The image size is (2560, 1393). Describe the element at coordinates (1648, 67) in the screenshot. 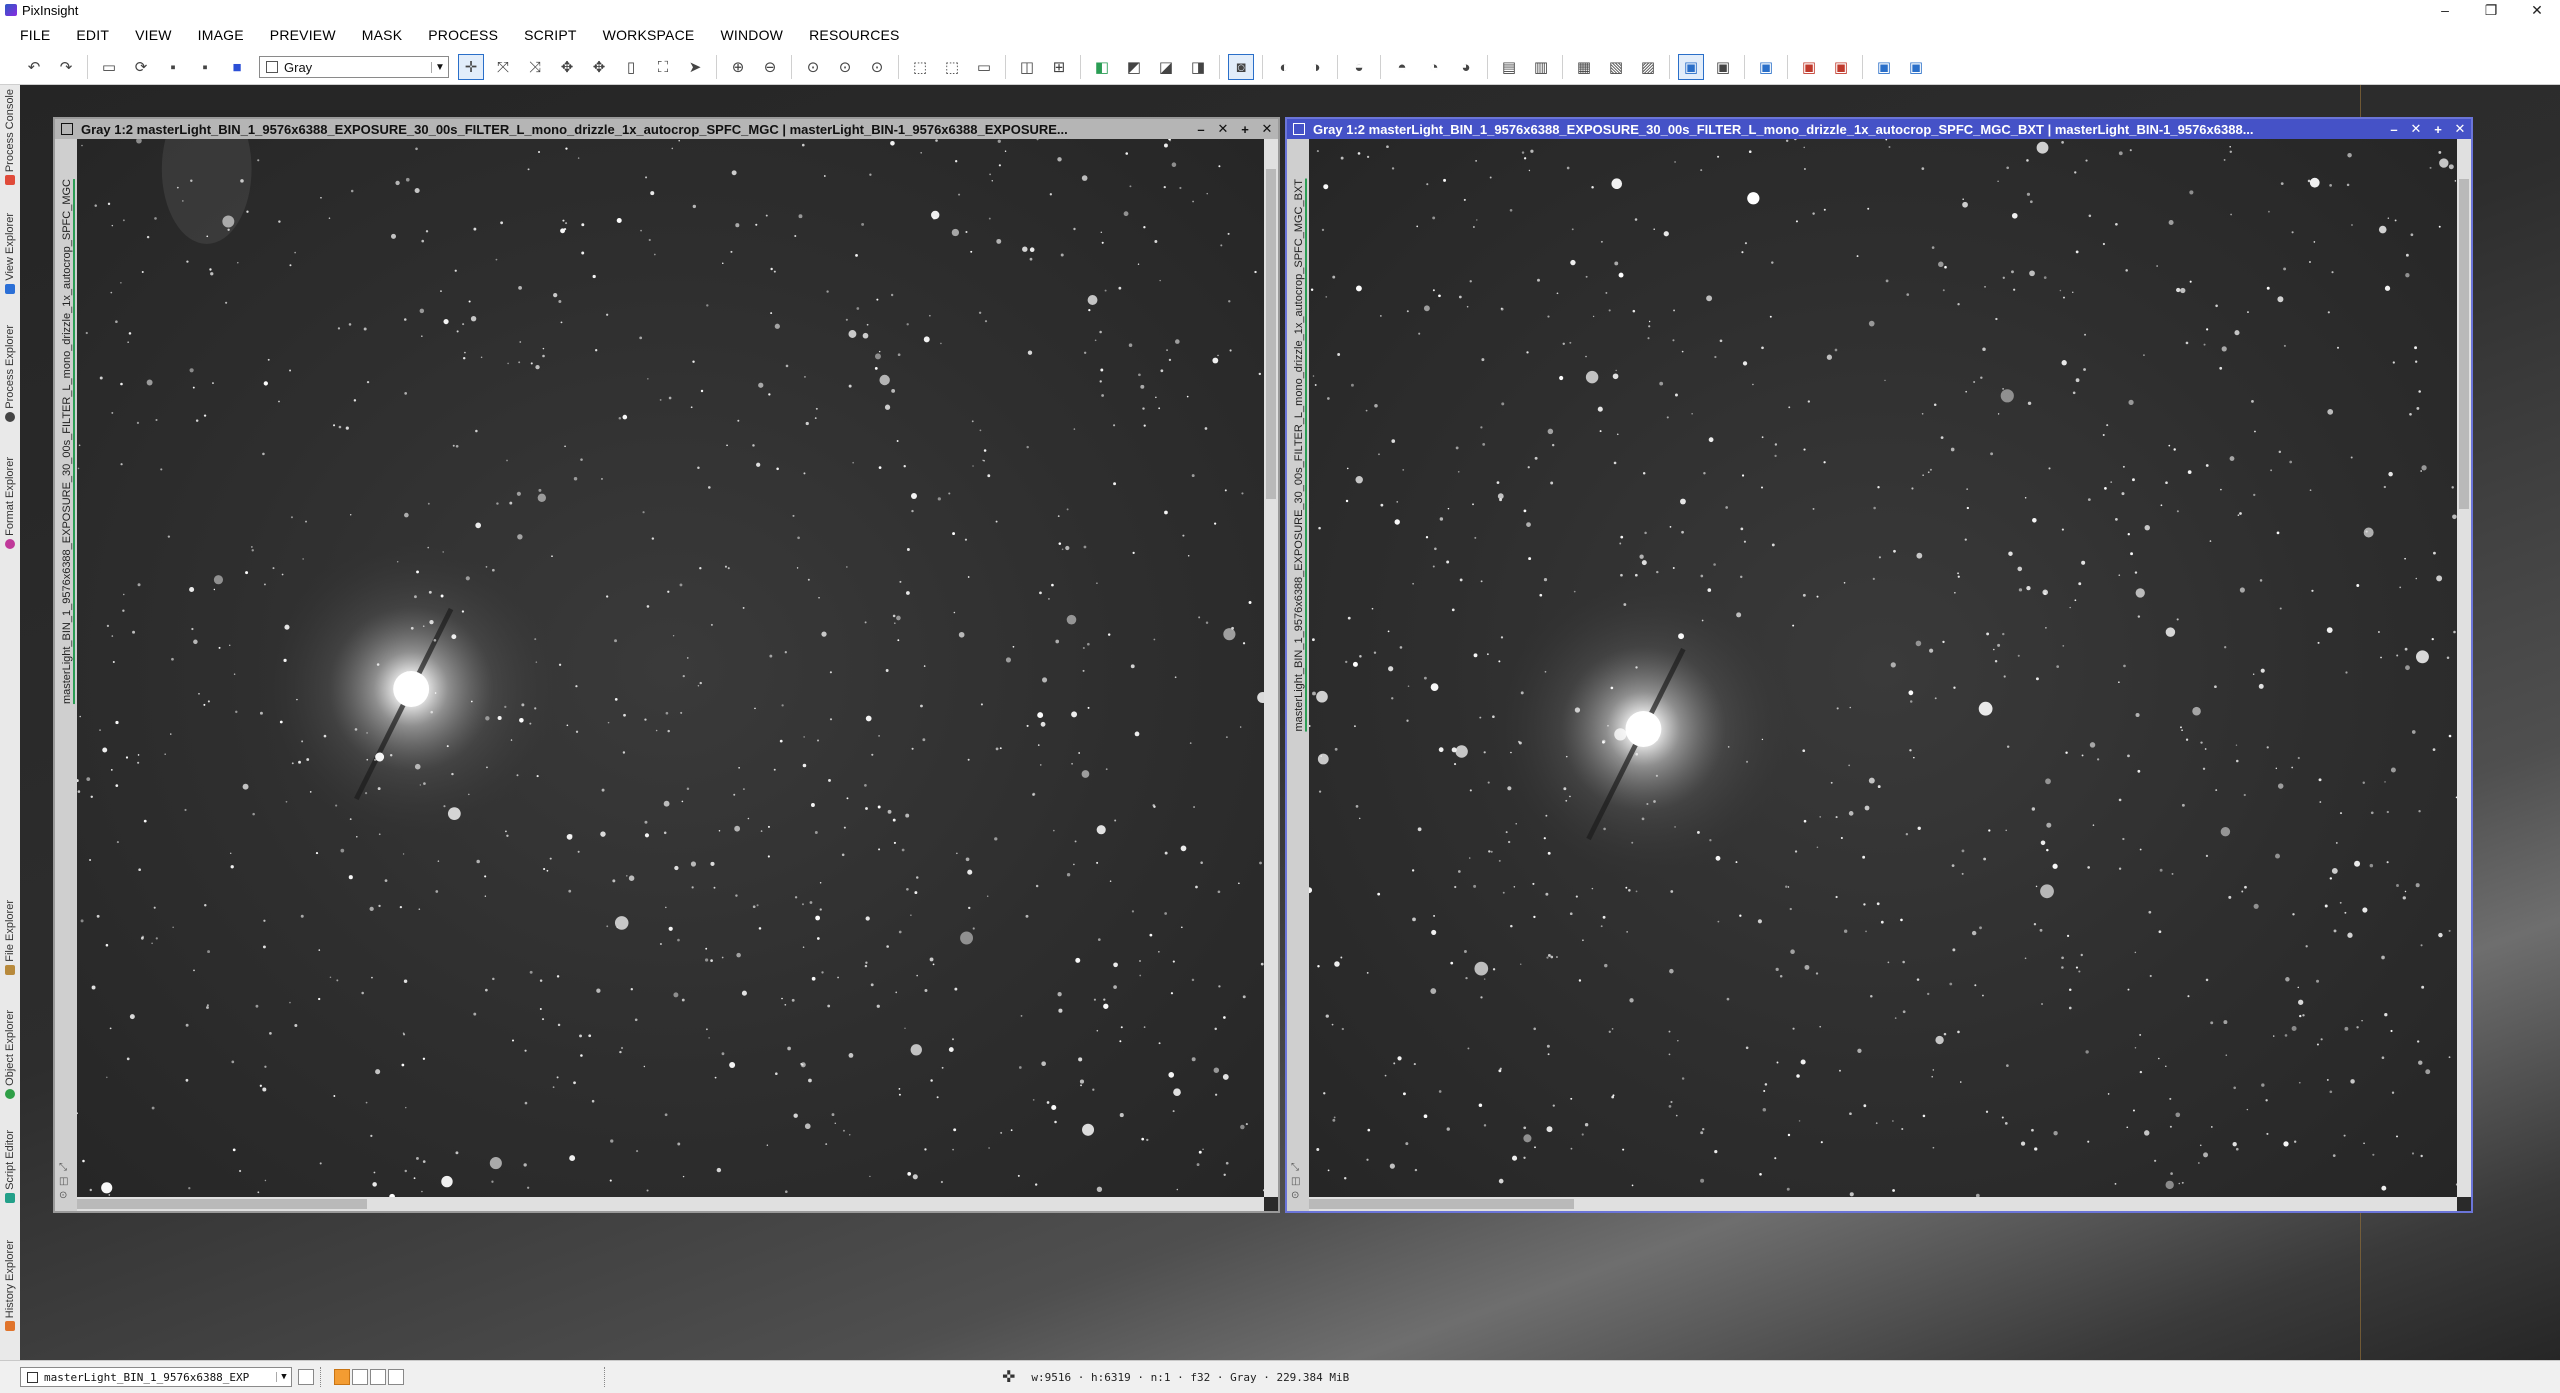

I see `arrange-icon: ▨` at that location.